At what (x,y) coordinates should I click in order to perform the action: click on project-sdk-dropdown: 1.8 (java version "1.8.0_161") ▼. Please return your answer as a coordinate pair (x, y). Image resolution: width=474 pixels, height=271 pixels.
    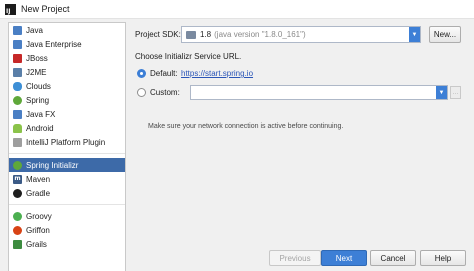
    Looking at the image, I should click on (301, 34).